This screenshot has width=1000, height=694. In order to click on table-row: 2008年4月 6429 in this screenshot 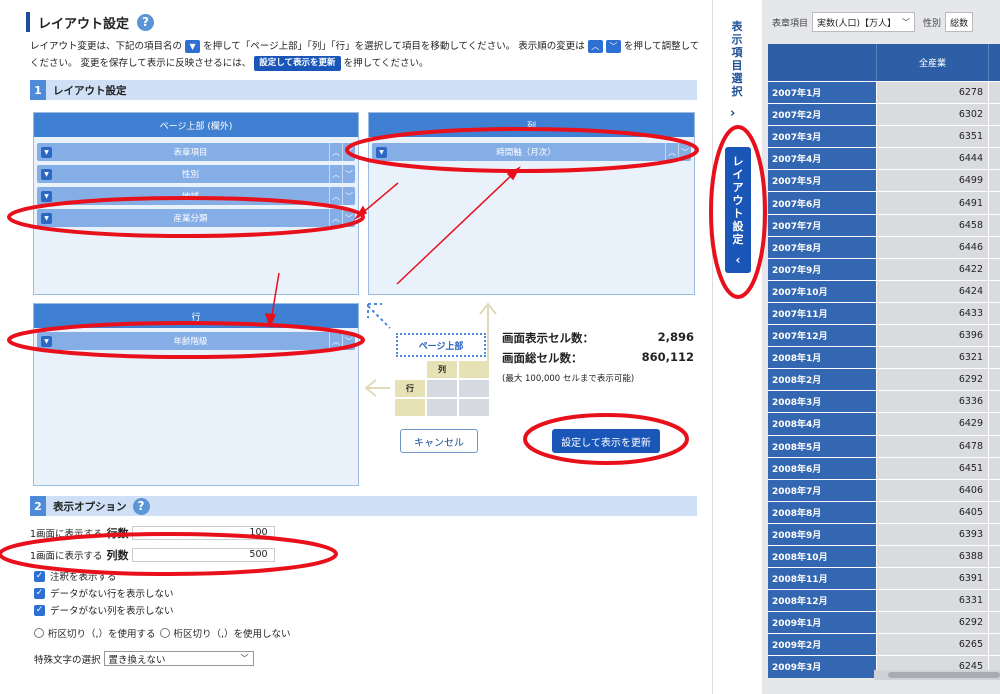, I will do `click(884, 423)`.